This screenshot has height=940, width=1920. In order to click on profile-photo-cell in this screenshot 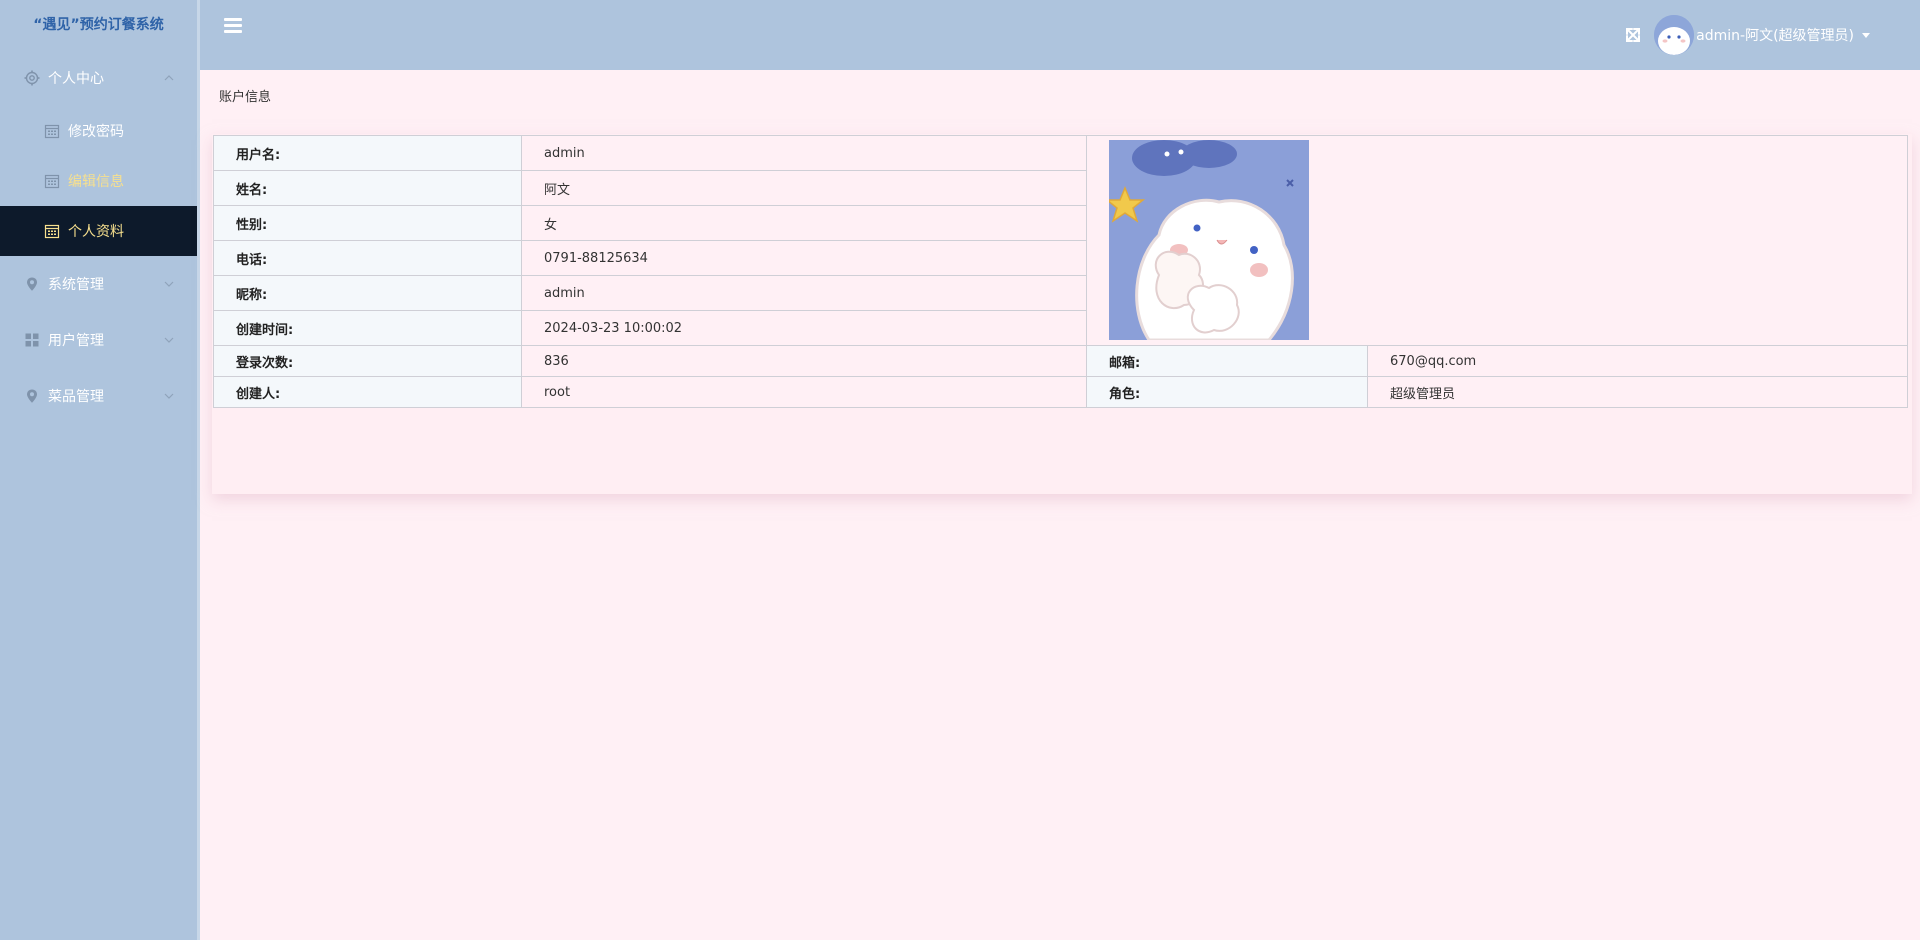, I will do `click(1497, 240)`.